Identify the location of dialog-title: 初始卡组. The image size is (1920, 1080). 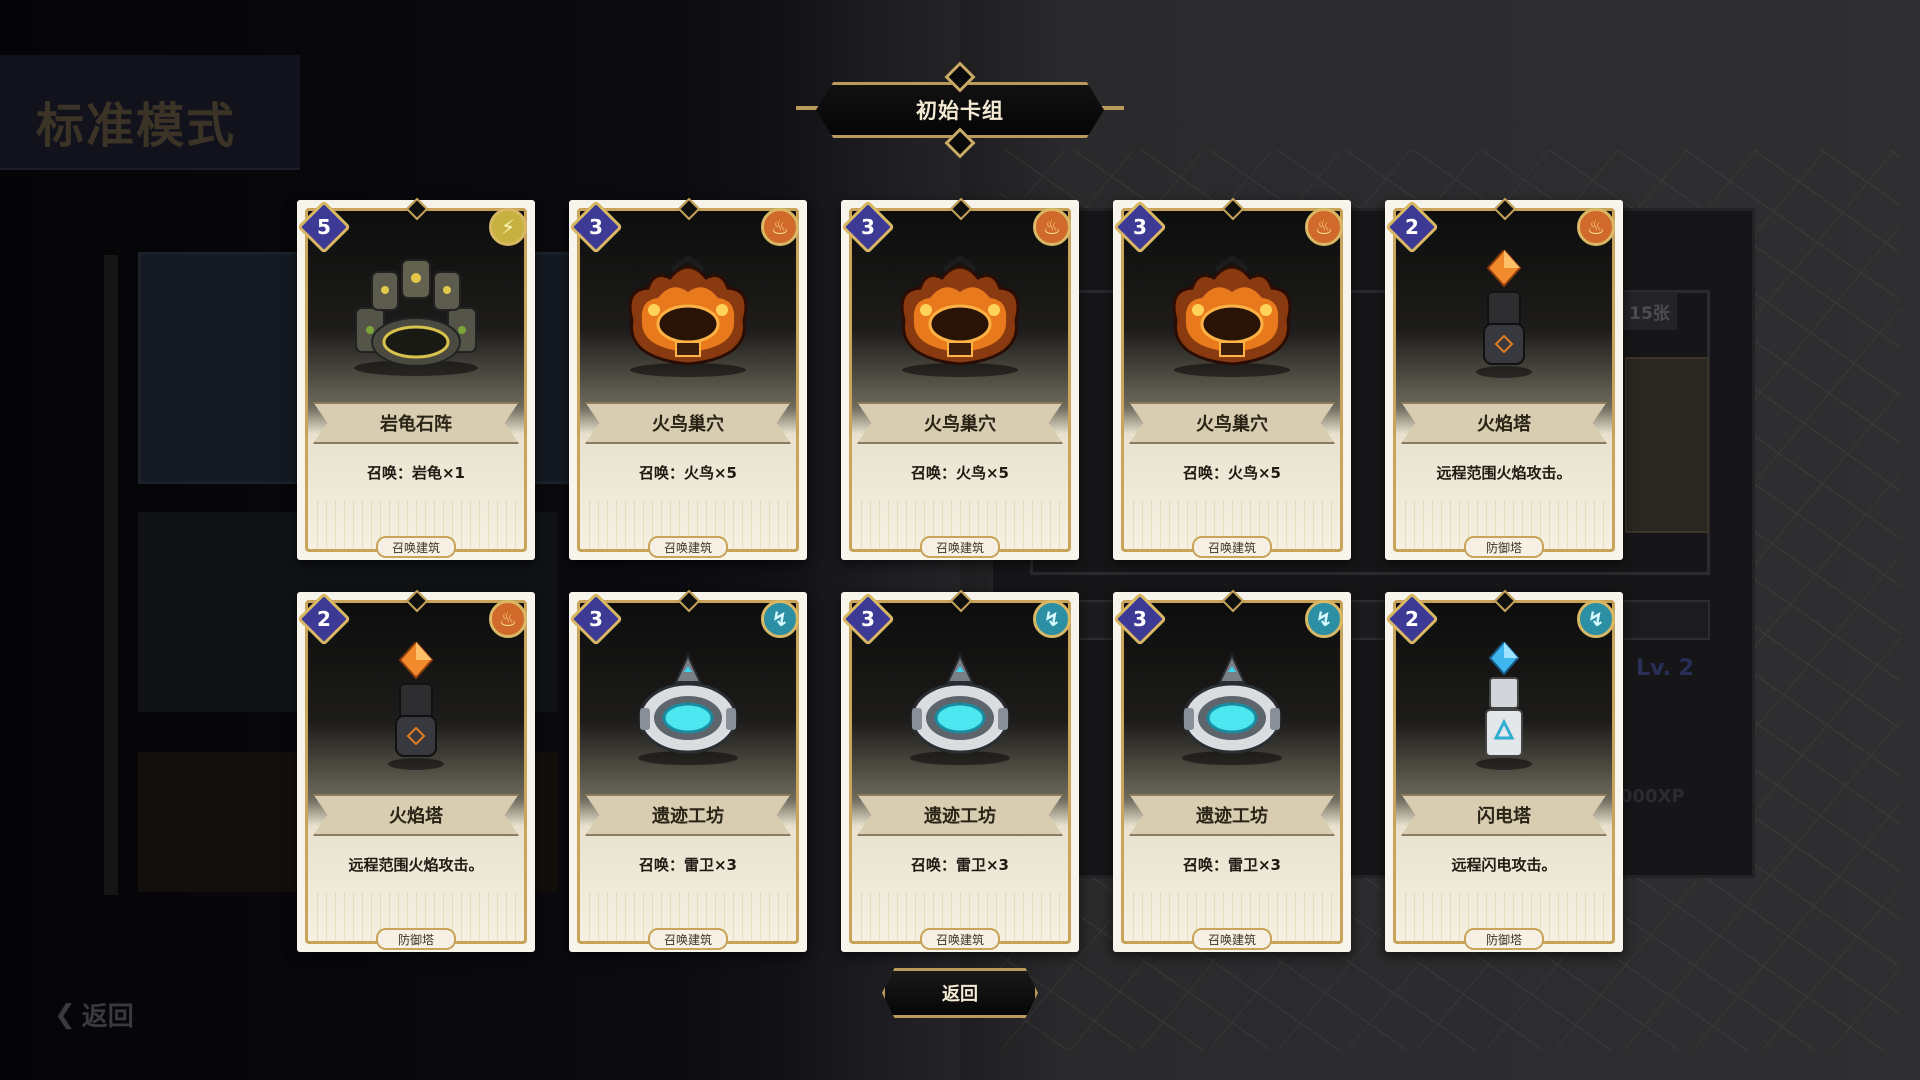
(960, 110).